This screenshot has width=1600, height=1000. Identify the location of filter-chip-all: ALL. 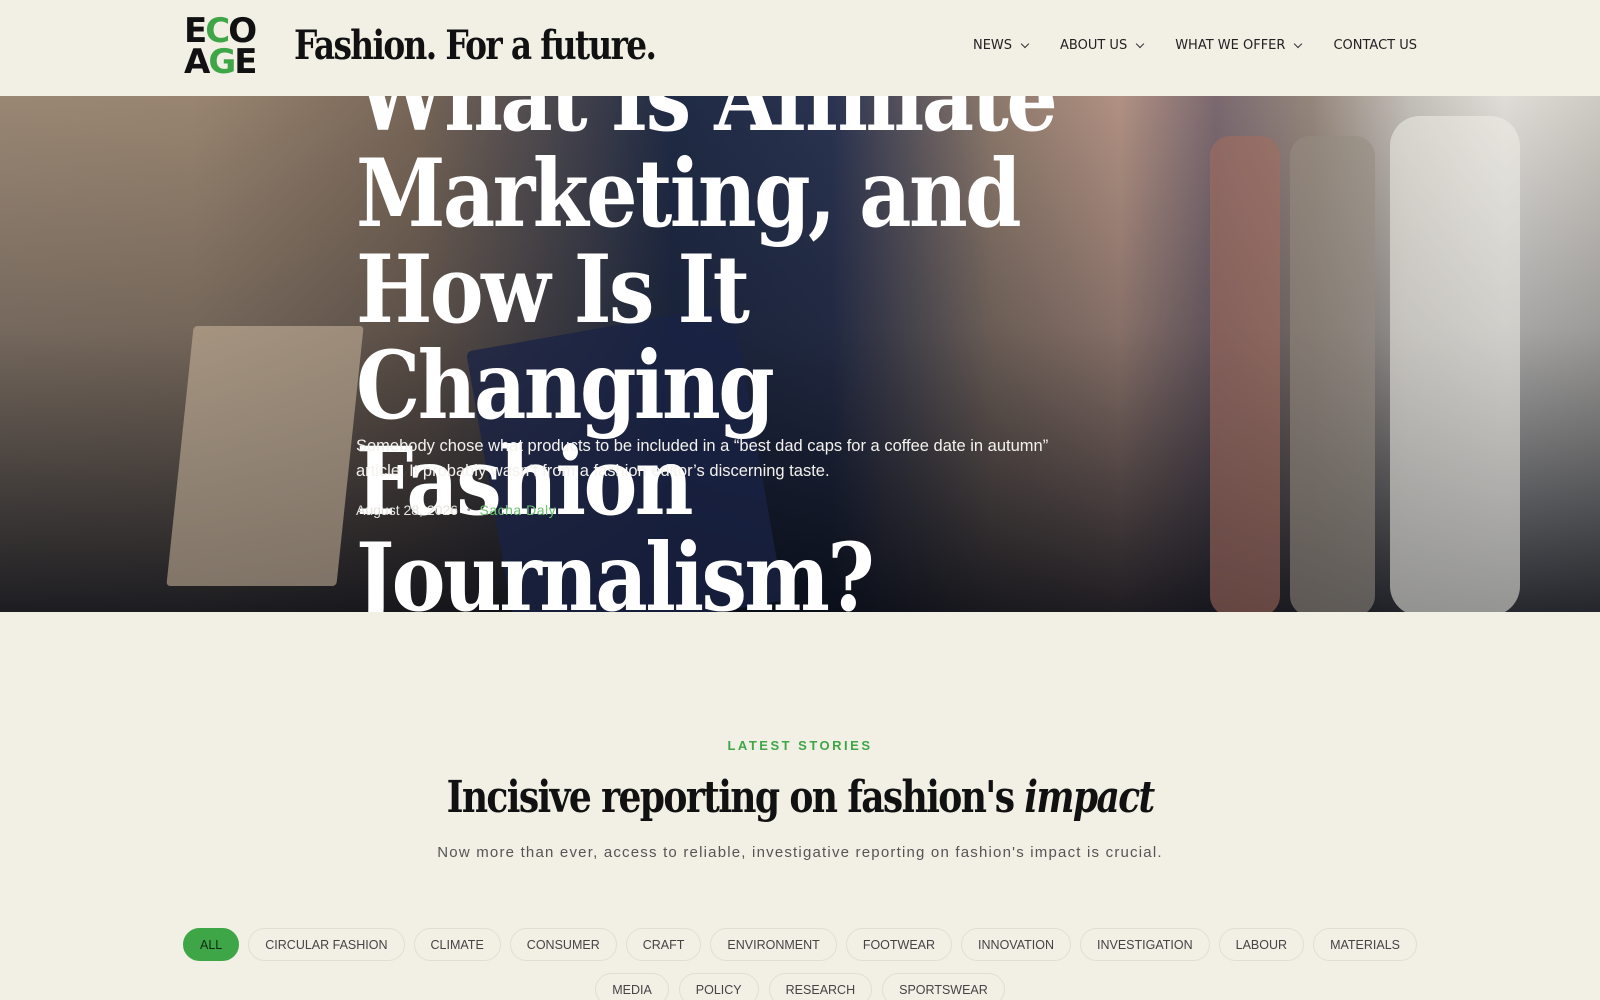
(211, 944).